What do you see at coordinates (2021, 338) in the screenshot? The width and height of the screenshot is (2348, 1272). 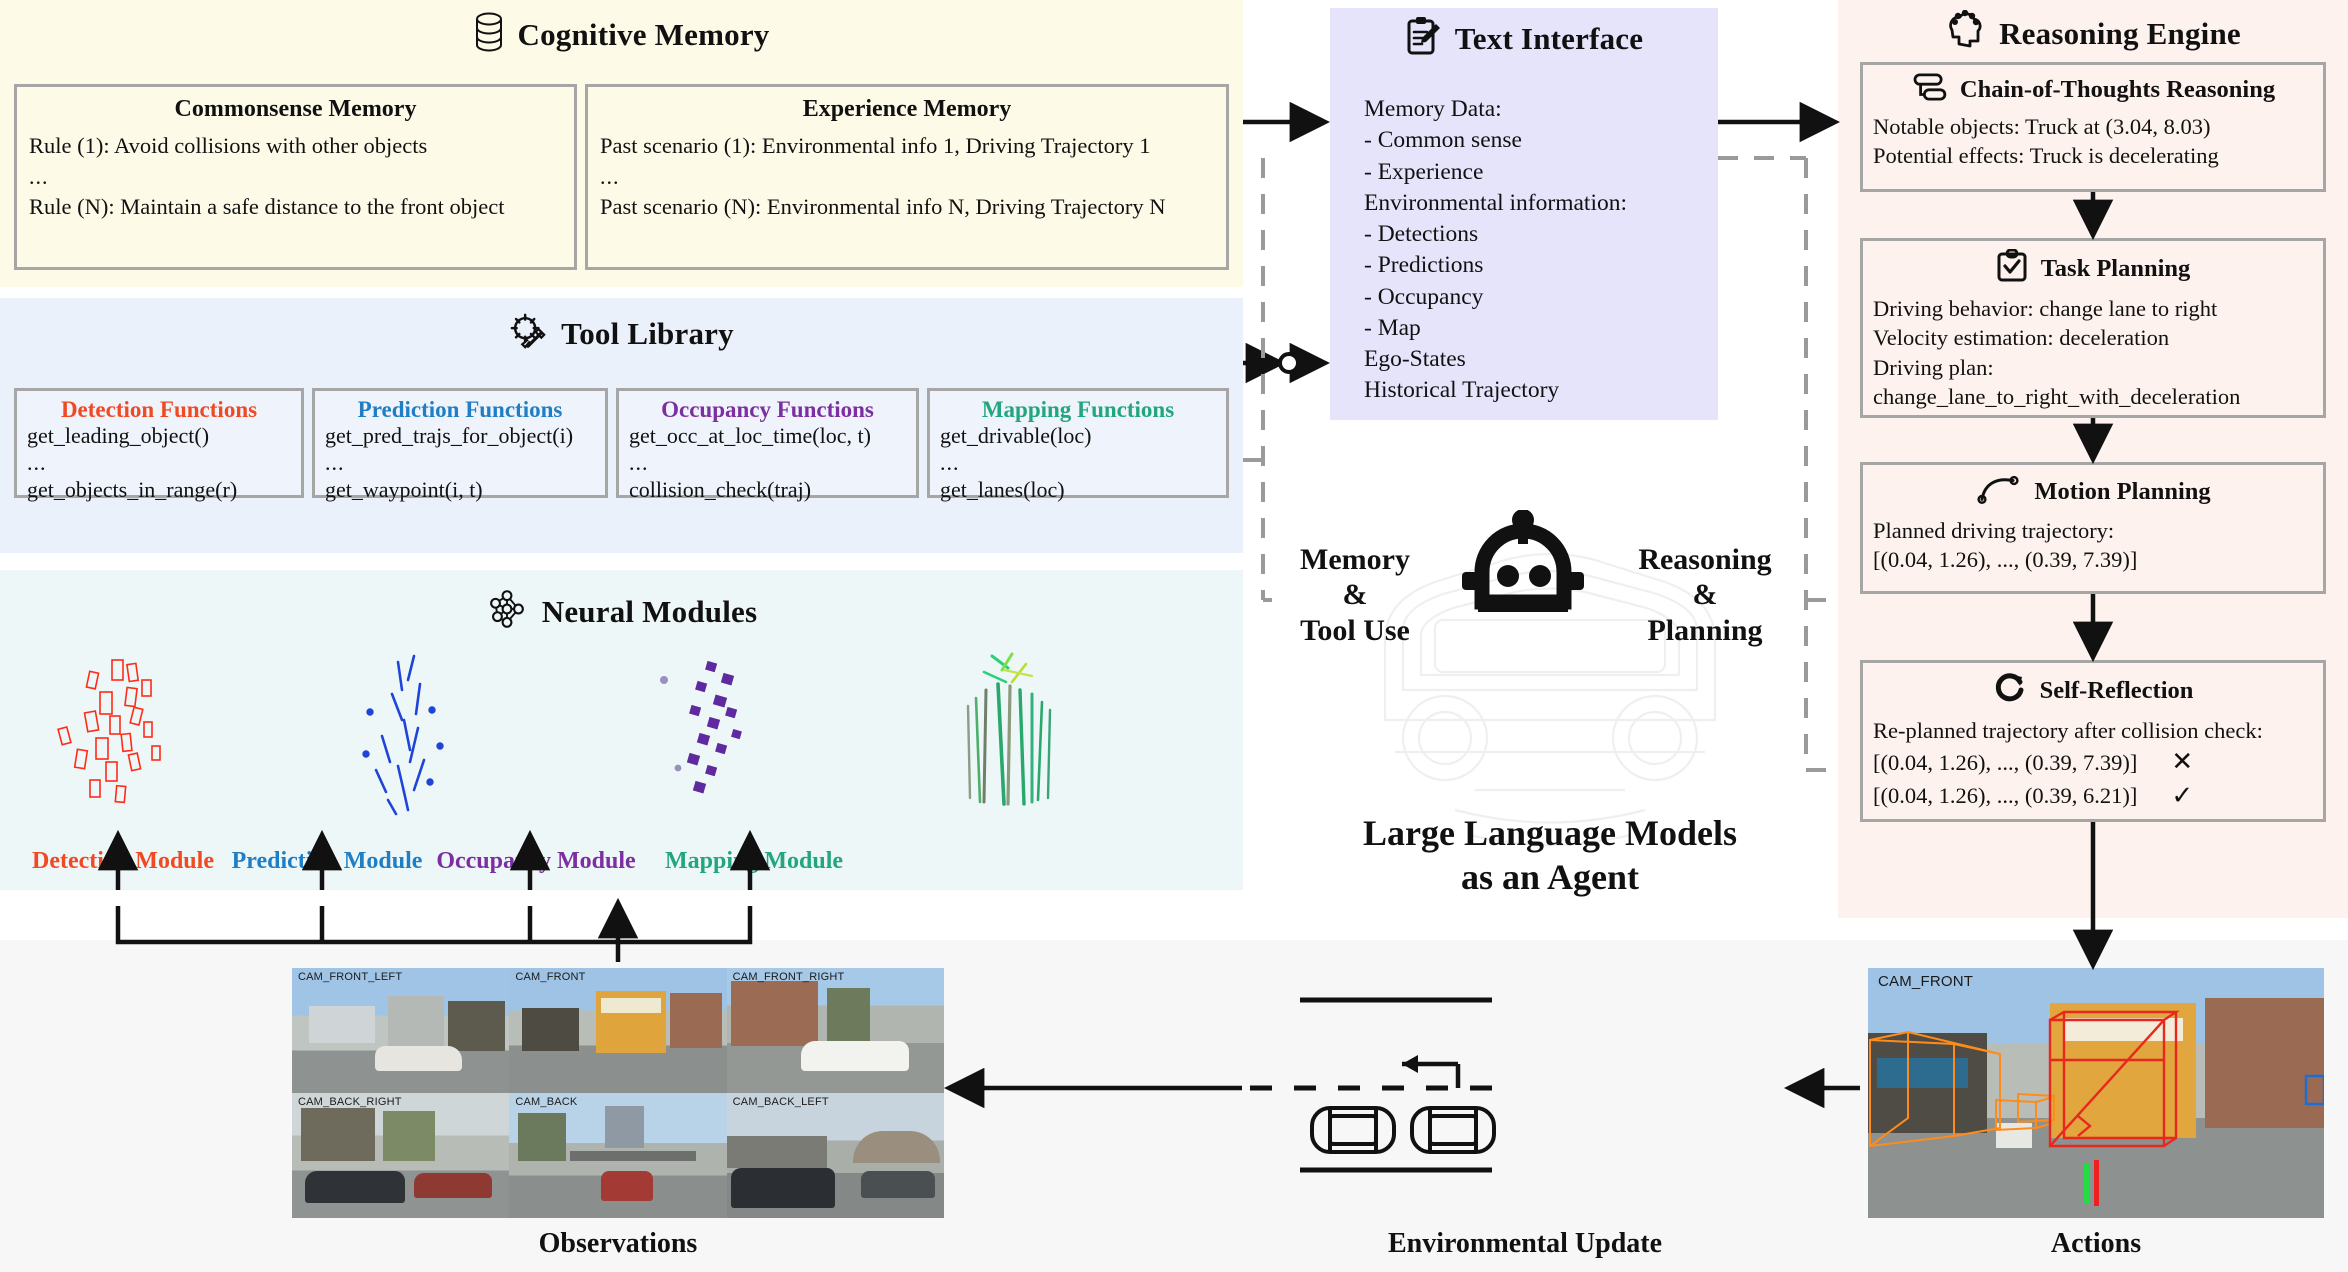 I see `task-planning-line-2: Velocity estimation: deceleration` at bounding box center [2021, 338].